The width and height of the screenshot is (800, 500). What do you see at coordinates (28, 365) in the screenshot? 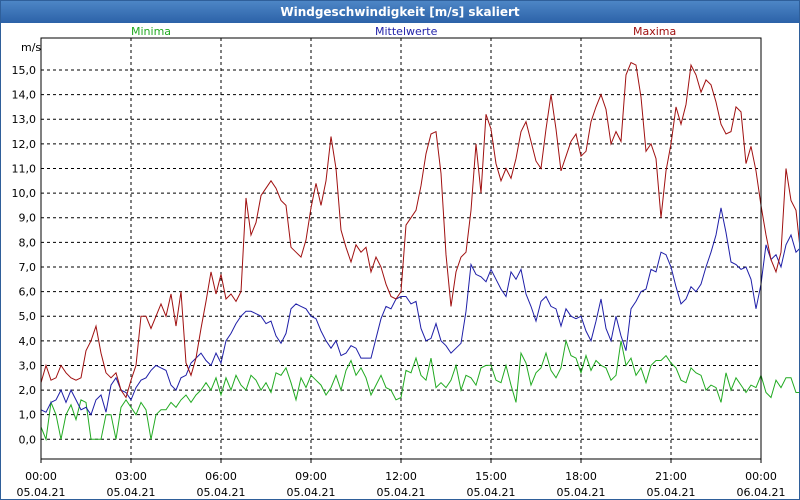
I see `y-tick-label: 3,0` at bounding box center [28, 365].